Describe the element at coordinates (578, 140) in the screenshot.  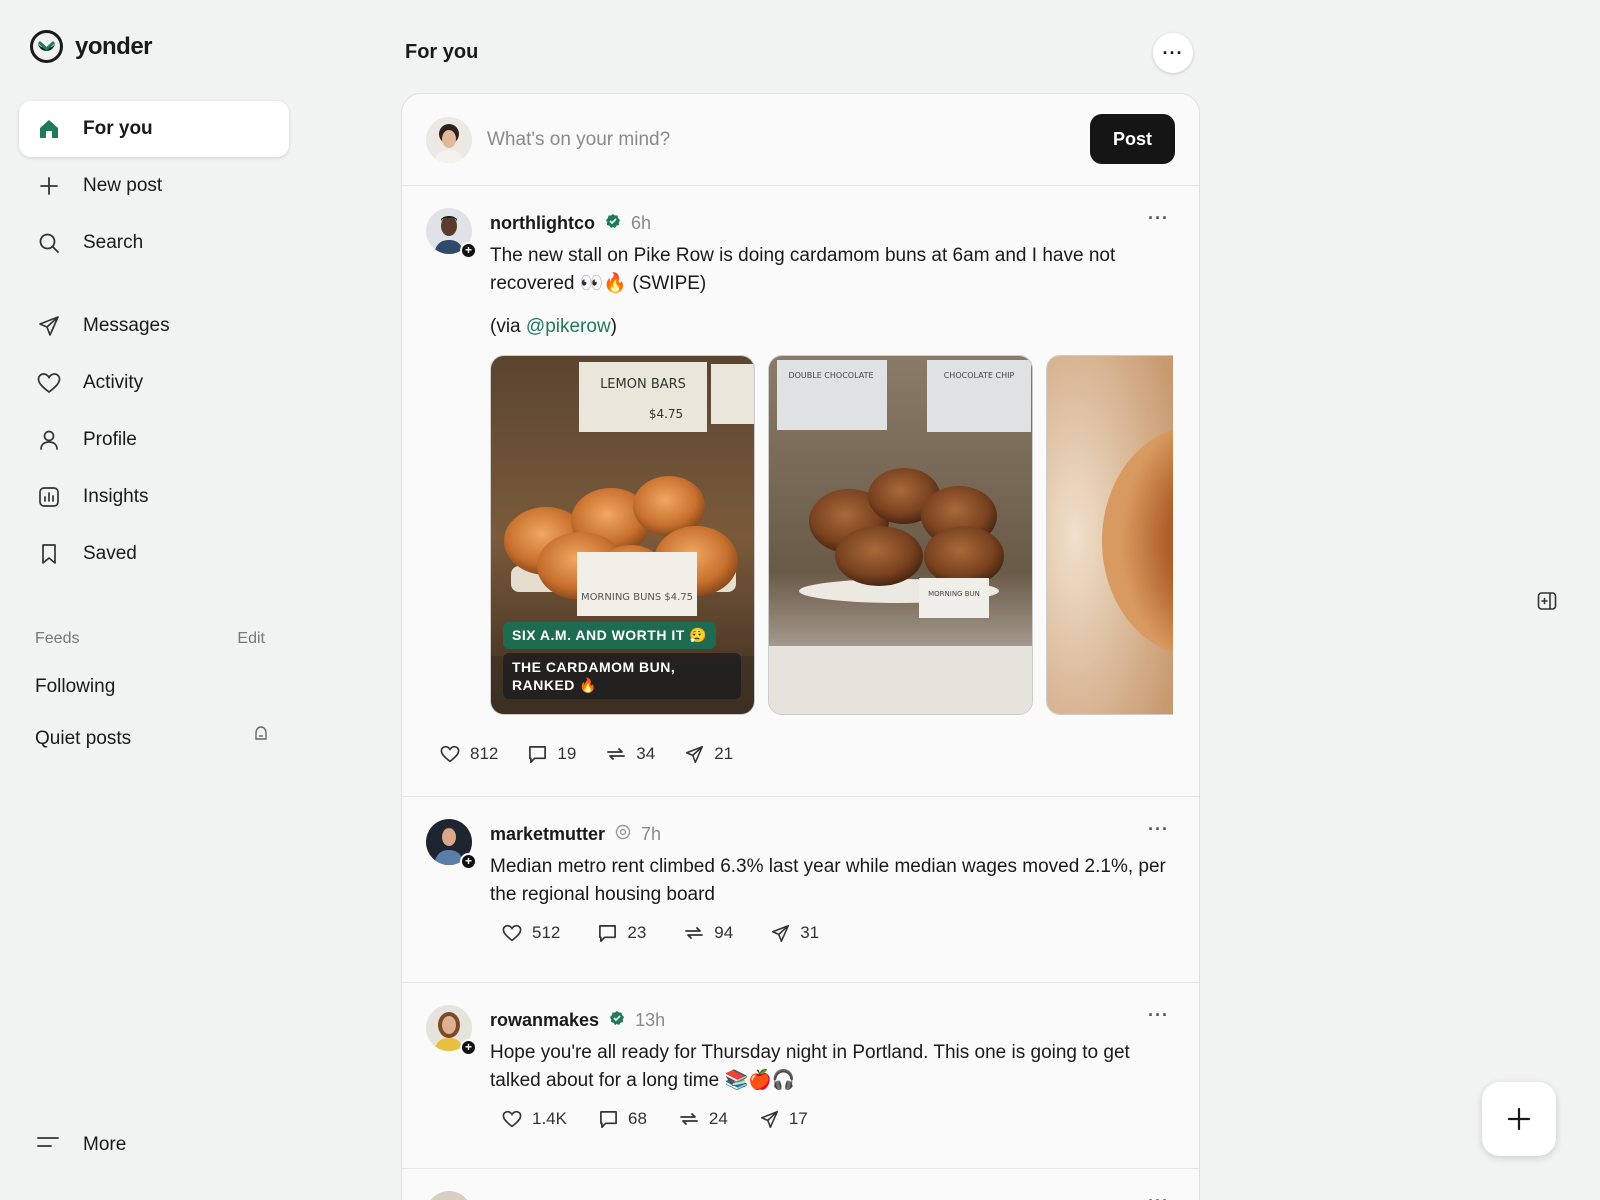
I see `composer-input: What's on your mind?` at that location.